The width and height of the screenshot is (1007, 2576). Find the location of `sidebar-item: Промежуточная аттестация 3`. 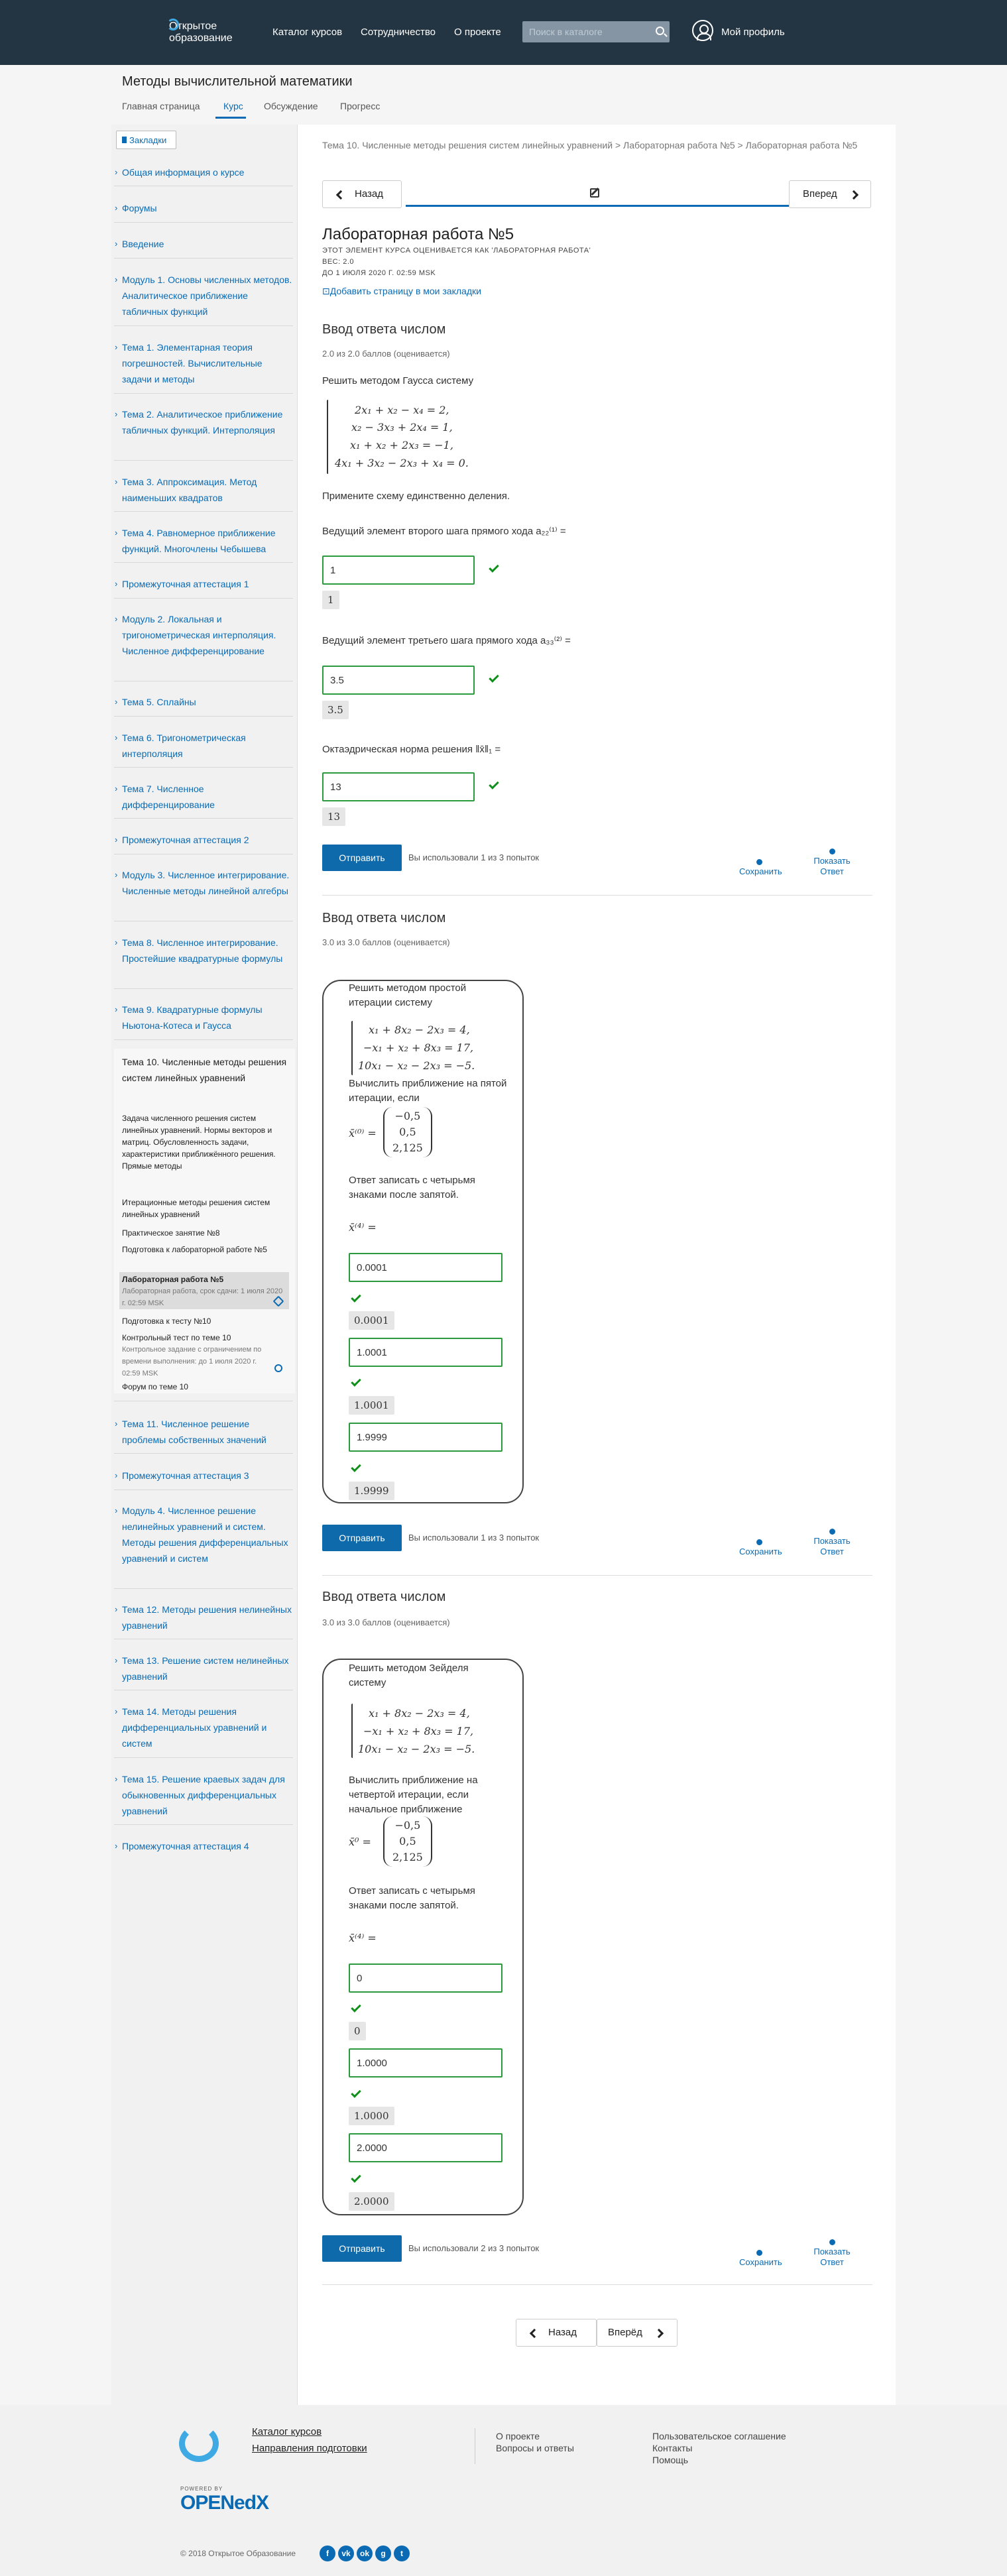

sidebar-item: Промежуточная аттестация 3 is located at coordinates (203, 1476).